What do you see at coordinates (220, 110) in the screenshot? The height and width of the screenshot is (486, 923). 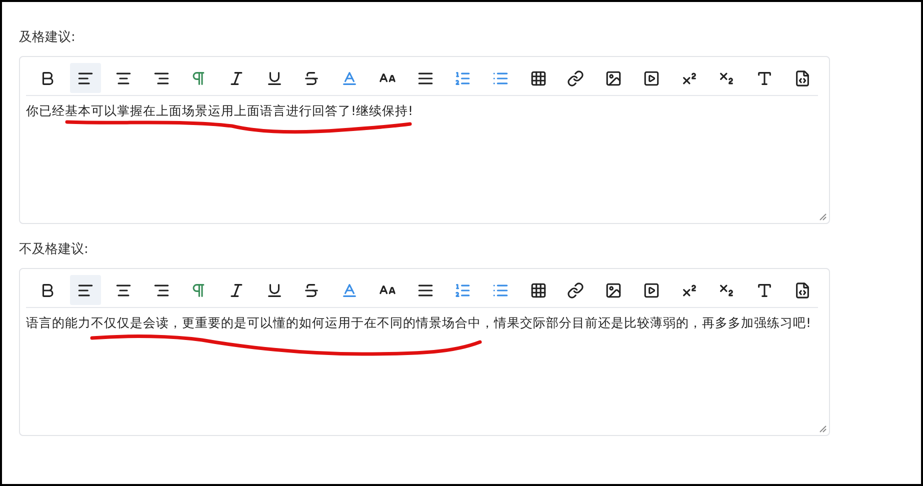 I see `editor-text: 你已经基本可以掌握在上面场景运用上面语言进行回答了!继续保持!` at bounding box center [220, 110].